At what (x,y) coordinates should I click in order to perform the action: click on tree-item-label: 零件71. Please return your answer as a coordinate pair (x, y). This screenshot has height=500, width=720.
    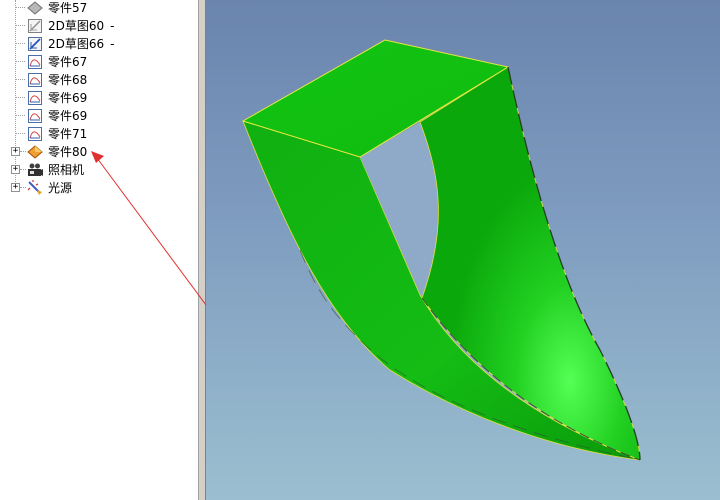
    Looking at the image, I should click on (68, 134).